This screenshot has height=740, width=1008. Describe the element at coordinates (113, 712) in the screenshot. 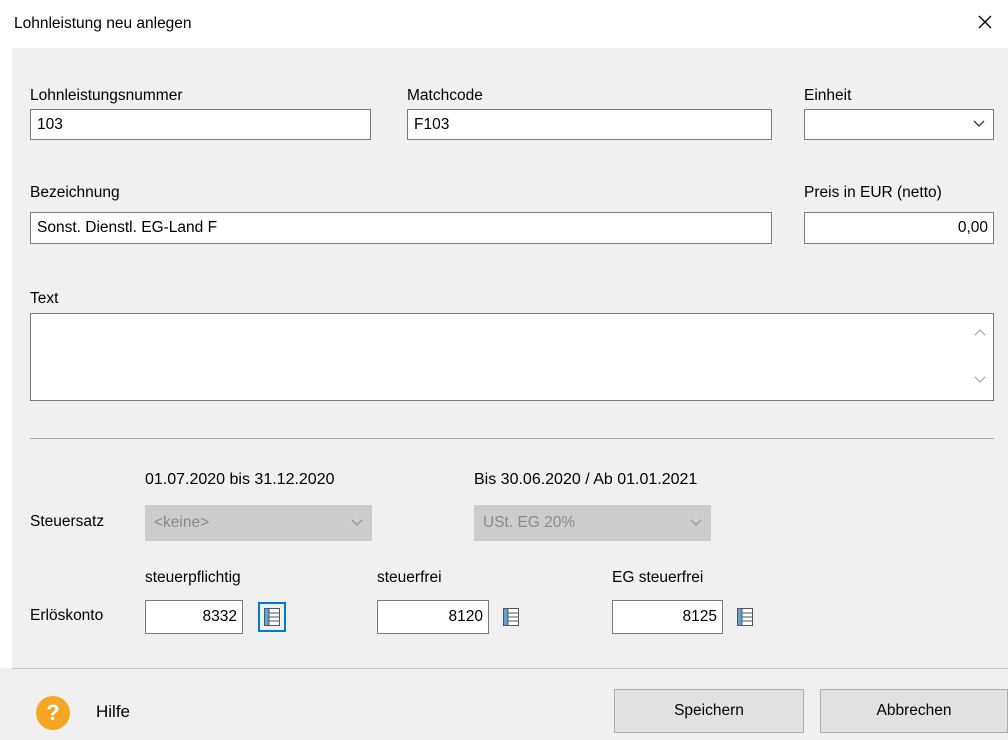

I see `help-link: Hilfe` at that location.